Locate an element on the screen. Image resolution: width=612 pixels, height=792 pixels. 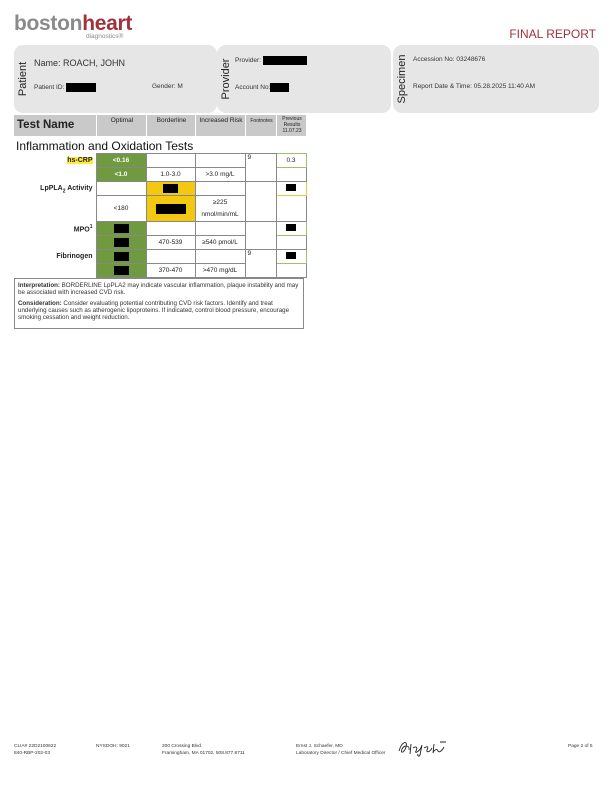
patient-gender: Gender: M is located at coordinates (167, 86).